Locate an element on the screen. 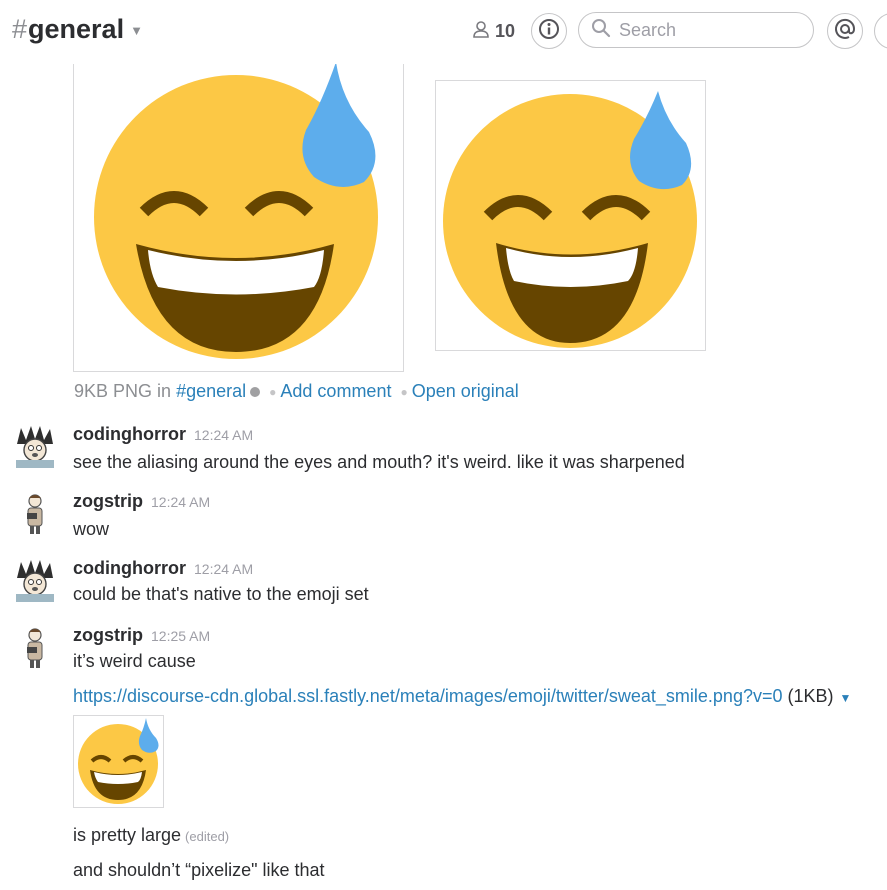  message-author: zogstrip 12:25 AM is located at coordinates (141, 635).